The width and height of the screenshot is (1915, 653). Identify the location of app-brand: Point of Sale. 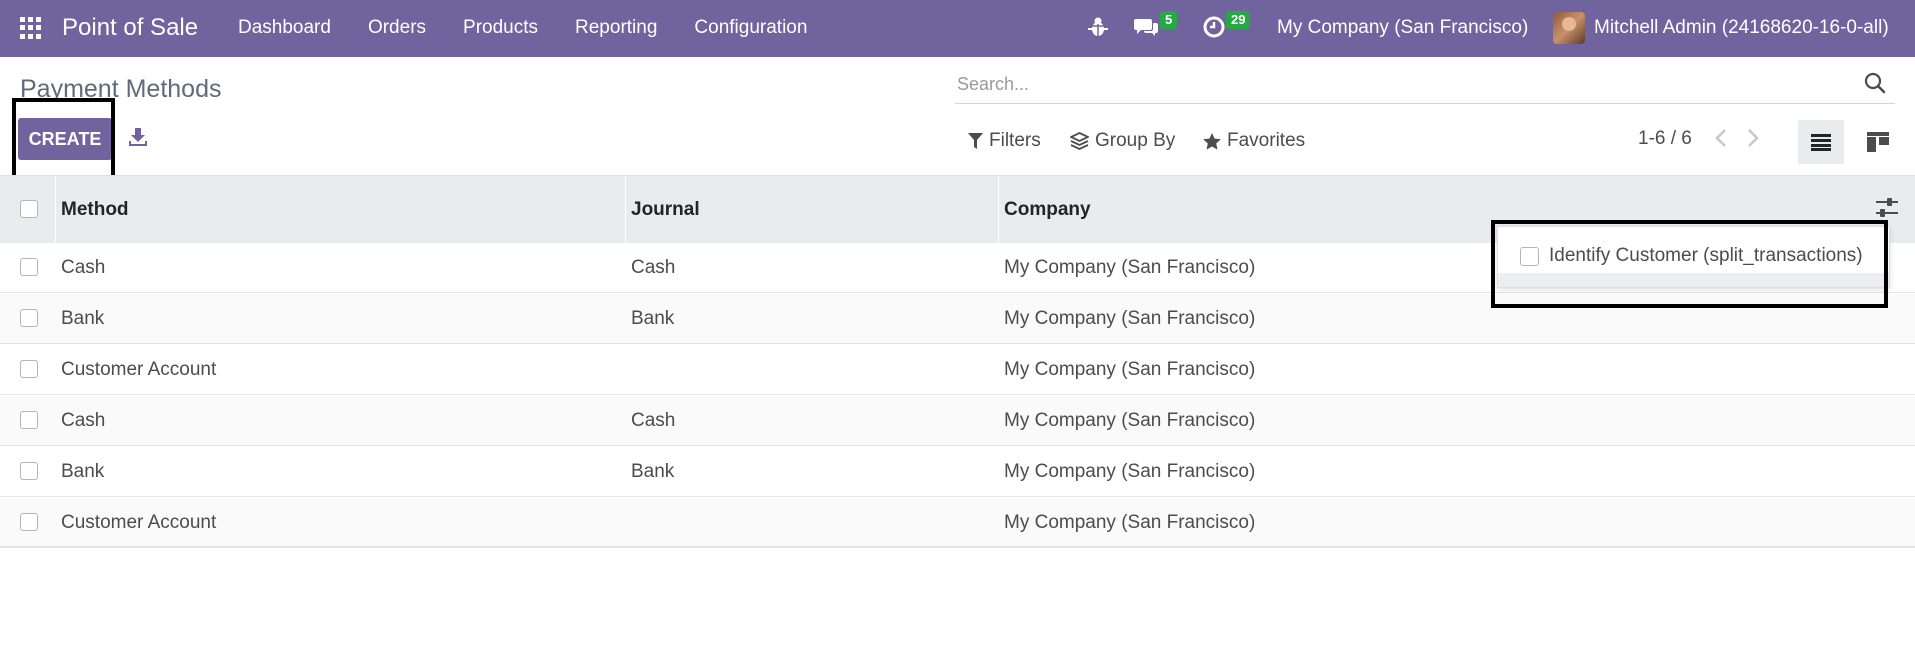
(130, 28).